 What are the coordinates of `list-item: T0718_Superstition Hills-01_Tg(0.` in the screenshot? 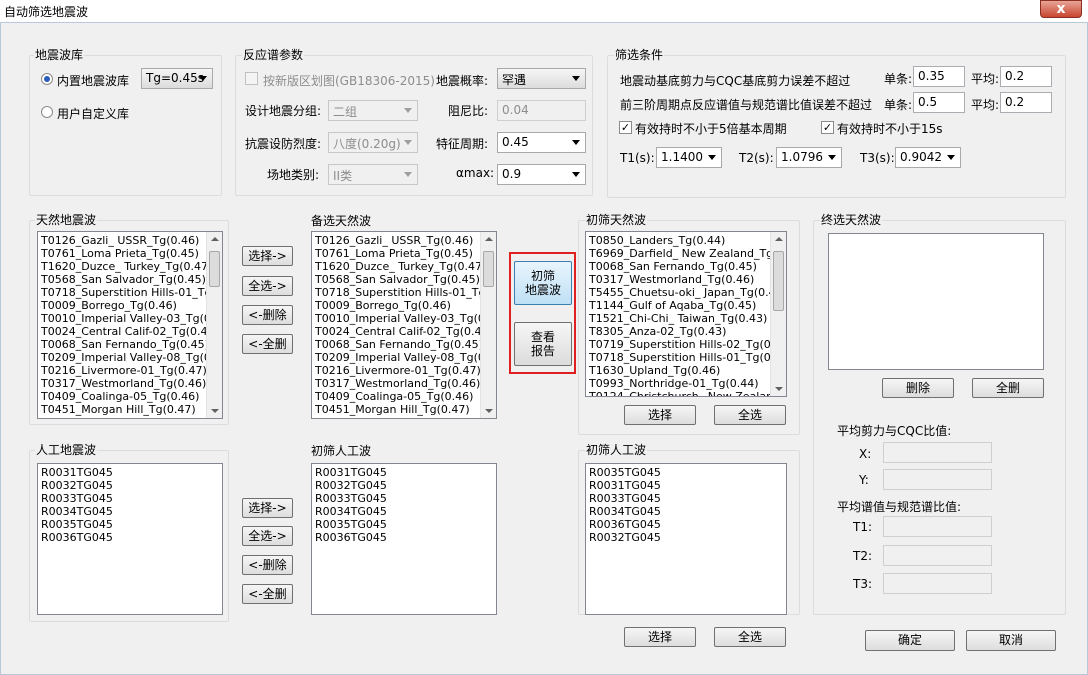 It's located at (123, 292).